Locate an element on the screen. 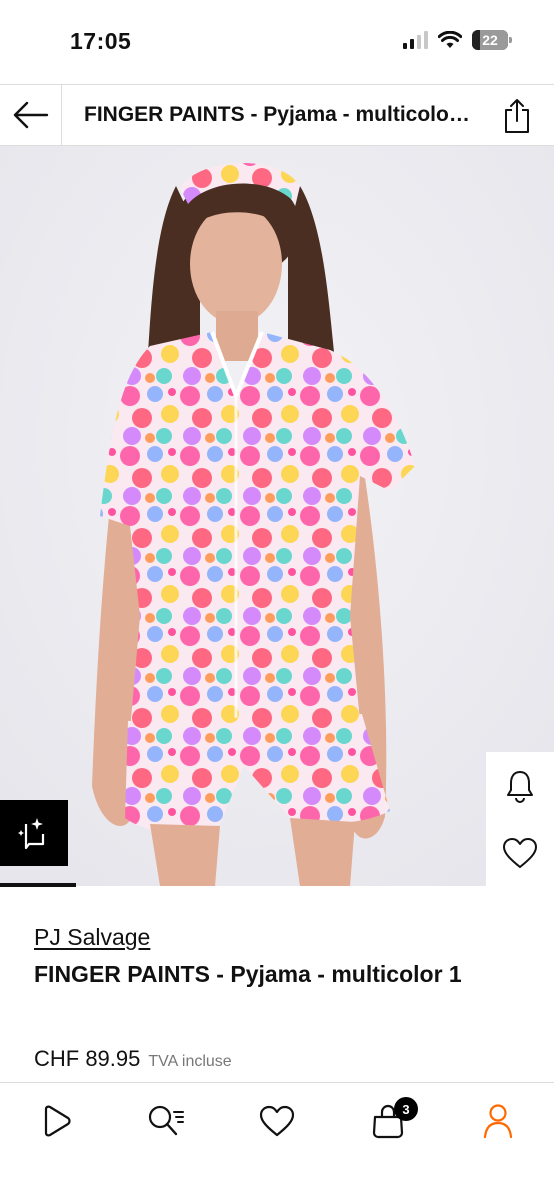 This screenshot has width=554, height=1200. tab-discover is located at coordinates (56, 1121).